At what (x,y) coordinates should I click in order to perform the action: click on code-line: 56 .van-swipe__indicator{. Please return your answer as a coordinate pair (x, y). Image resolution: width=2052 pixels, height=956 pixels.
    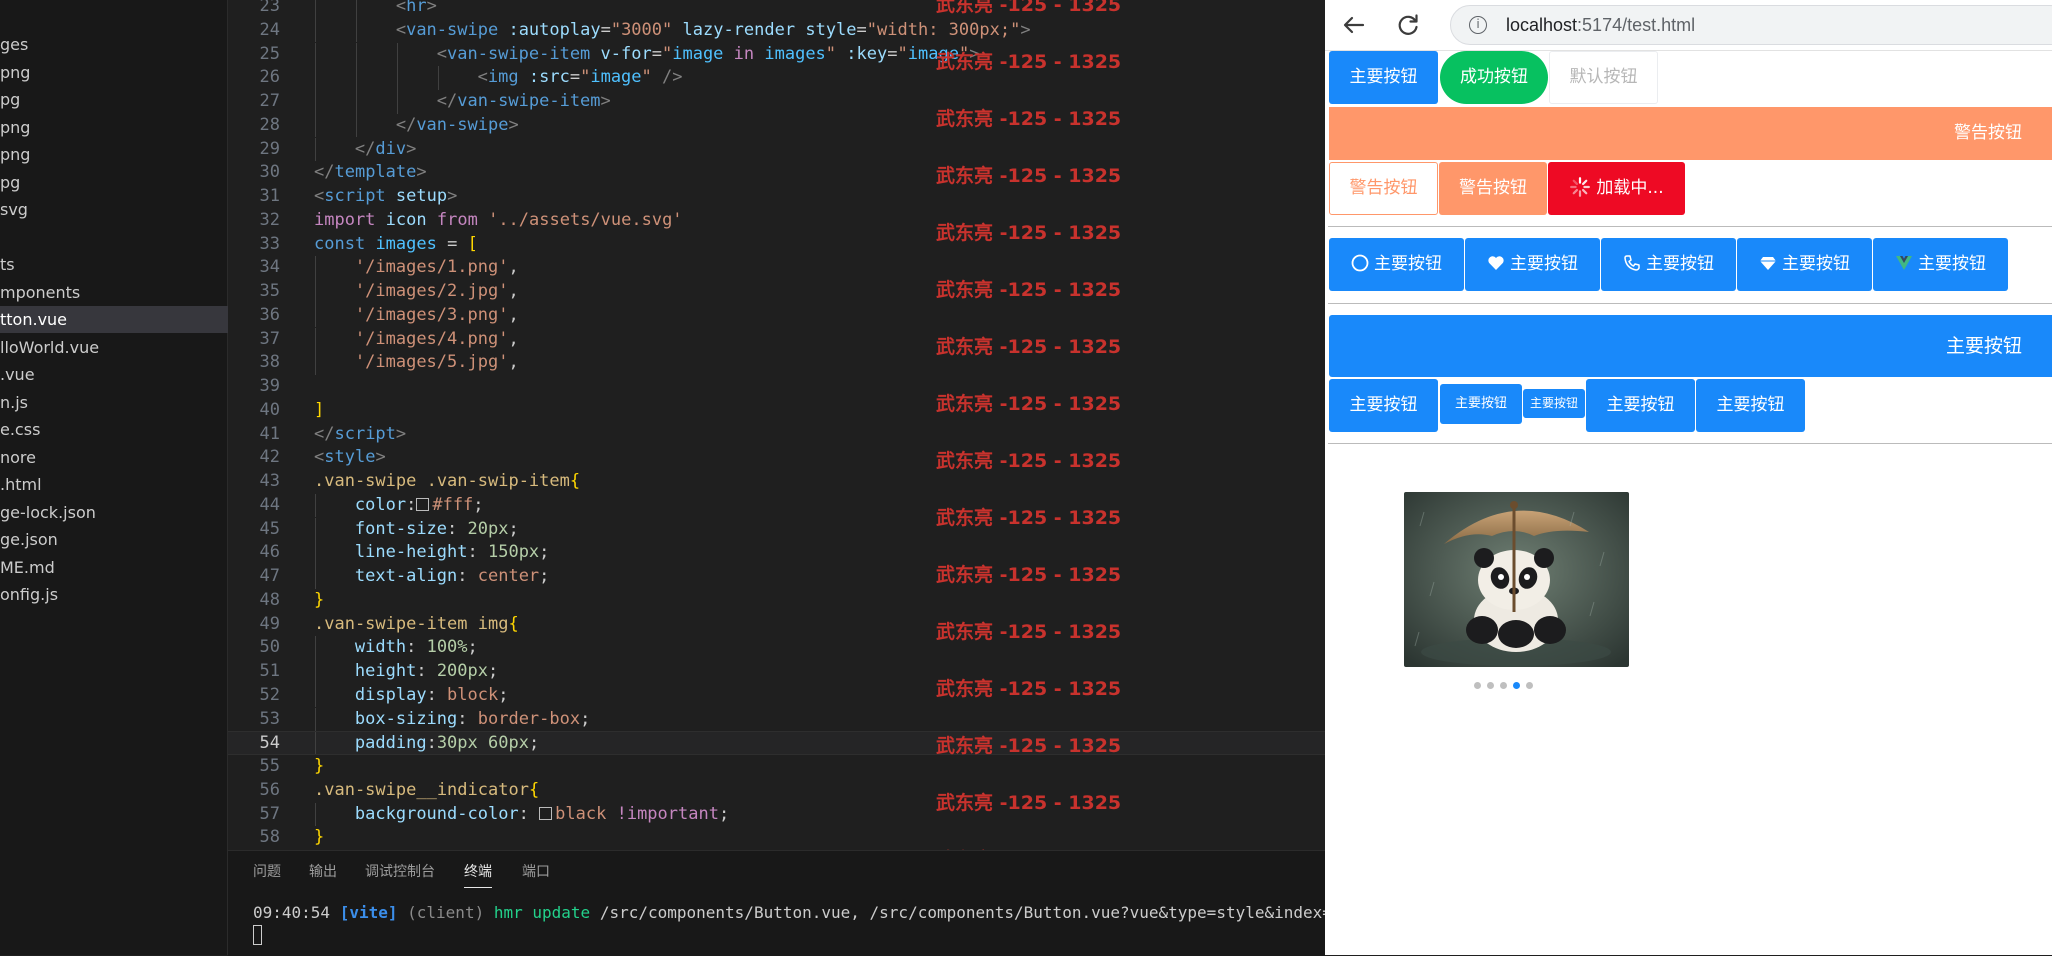
    Looking at the image, I should click on (776, 791).